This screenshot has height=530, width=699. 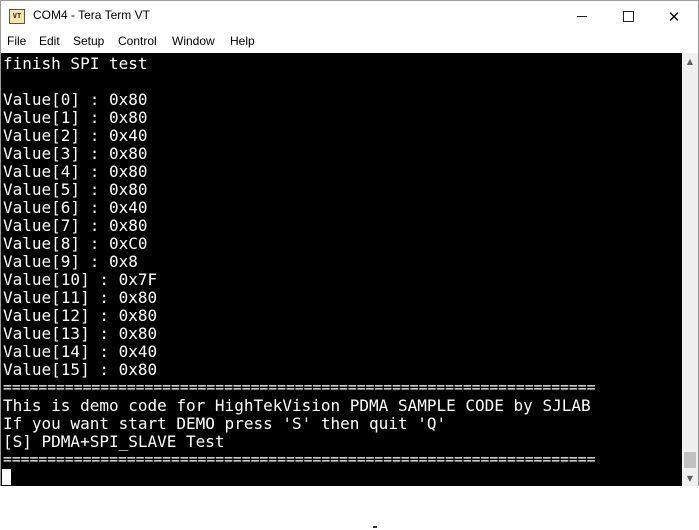 What do you see at coordinates (75, 153) in the screenshot?
I see `terminal-line: Value[3] : 0x80` at bounding box center [75, 153].